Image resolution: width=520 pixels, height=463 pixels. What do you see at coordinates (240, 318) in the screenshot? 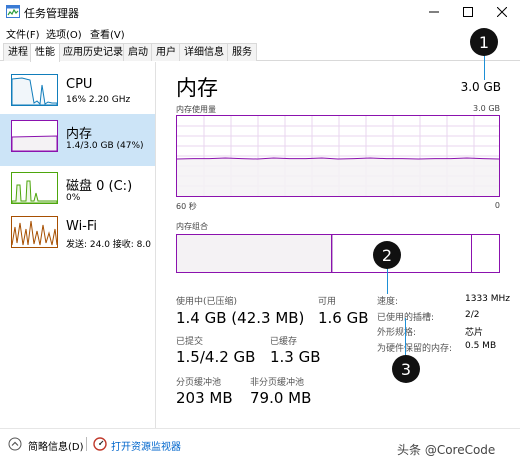
I see `in-use-value: 1.4 GB (42.3 MB)` at bounding box center [240, 318].